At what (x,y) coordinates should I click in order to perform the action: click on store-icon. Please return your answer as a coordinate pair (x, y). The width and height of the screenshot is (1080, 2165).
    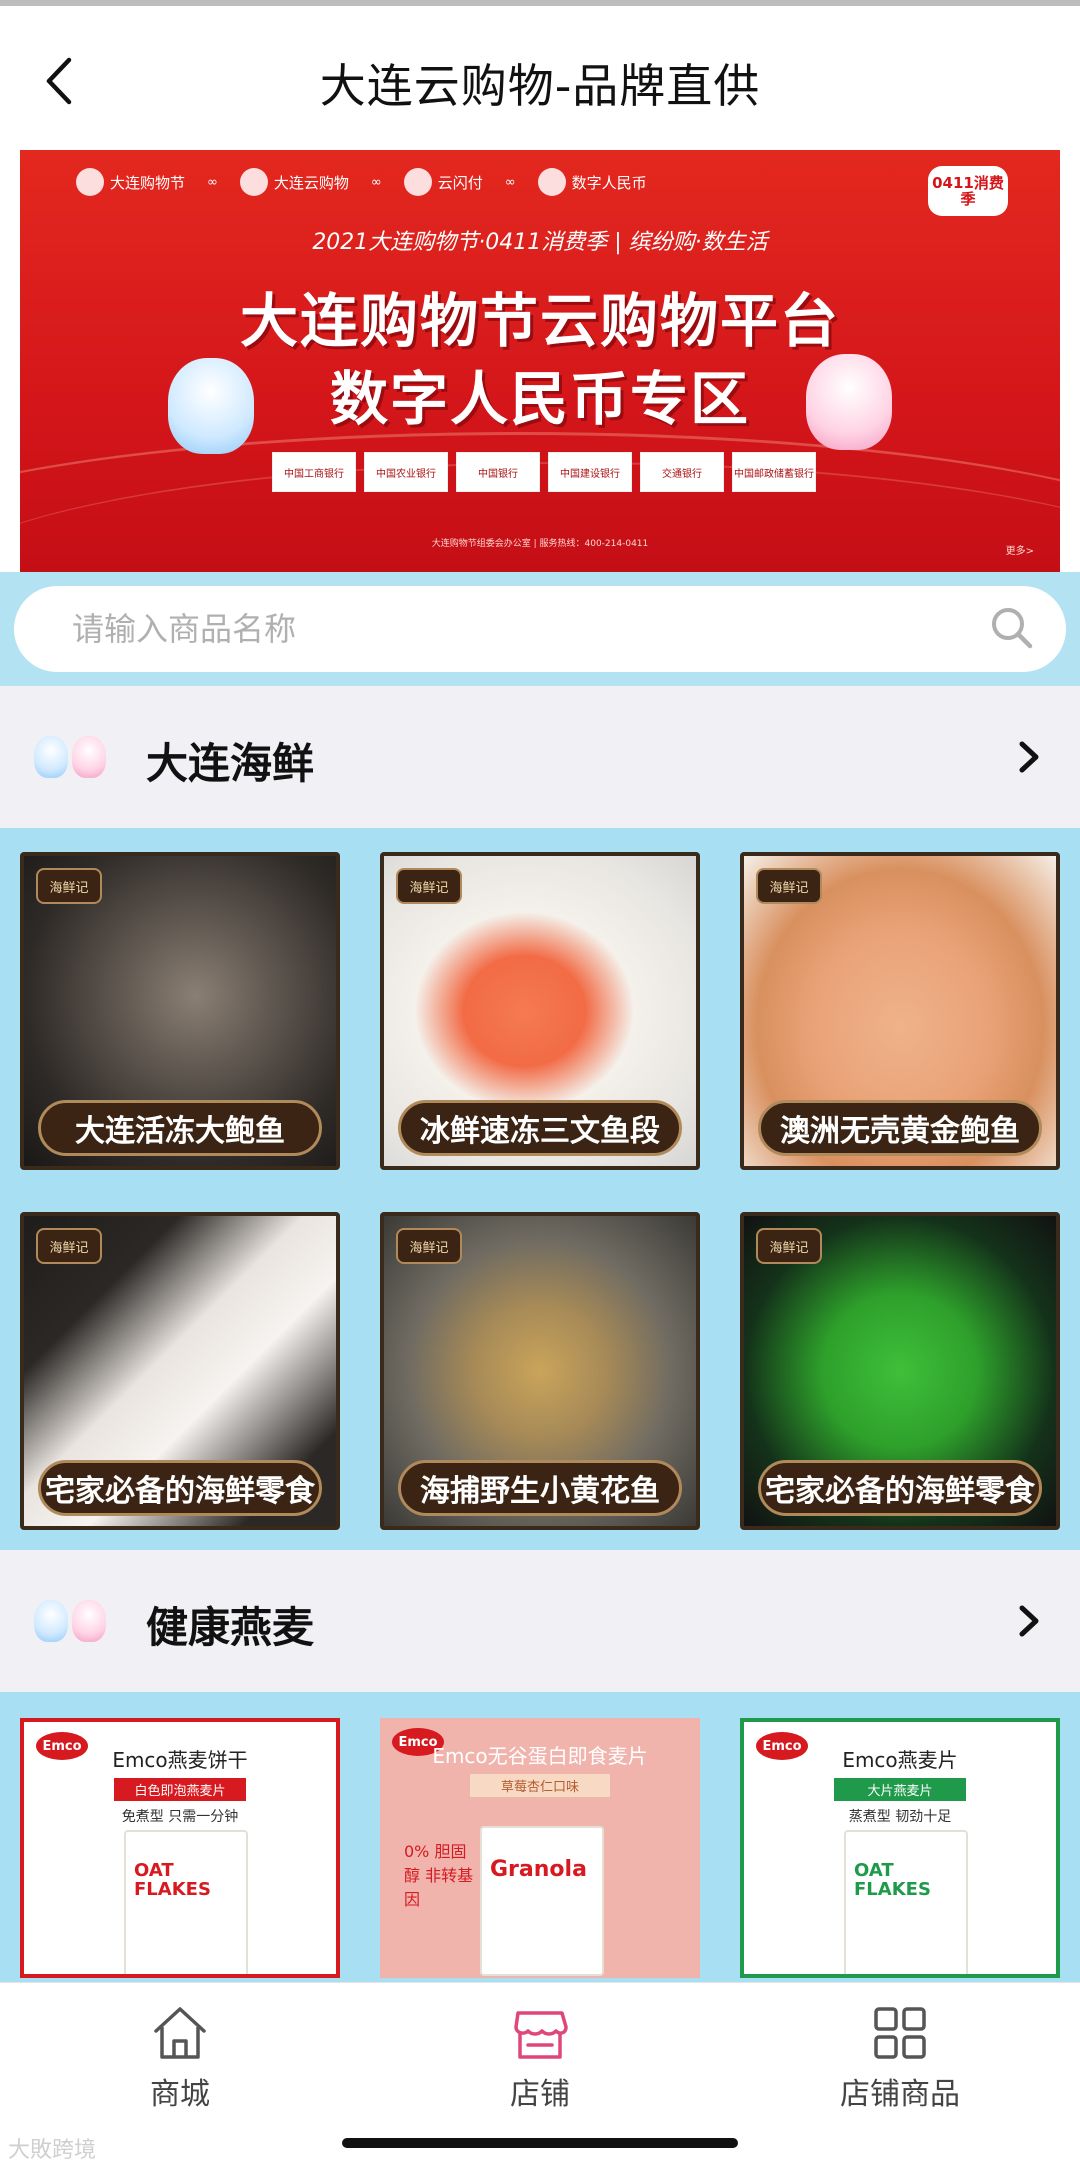
    Looking at the image, I should click on (541, 2035).